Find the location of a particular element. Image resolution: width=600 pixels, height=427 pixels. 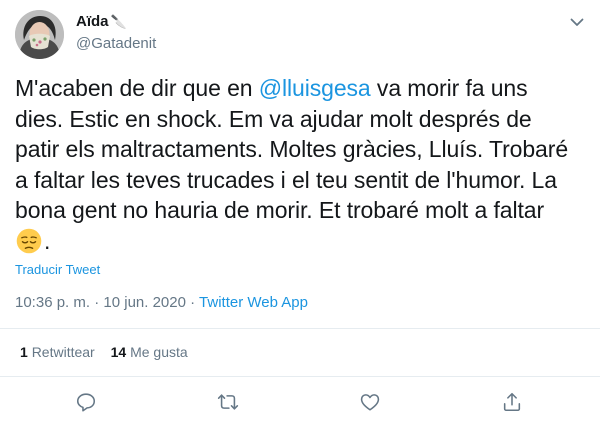

tweet-stats: 1 Retwittear 14 Me gusta is located at coordinates (104, 352).